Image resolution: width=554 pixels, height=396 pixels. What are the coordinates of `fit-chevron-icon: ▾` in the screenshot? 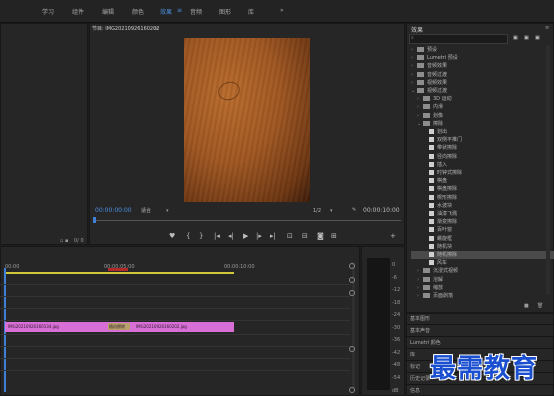 It's located at (167, 211).